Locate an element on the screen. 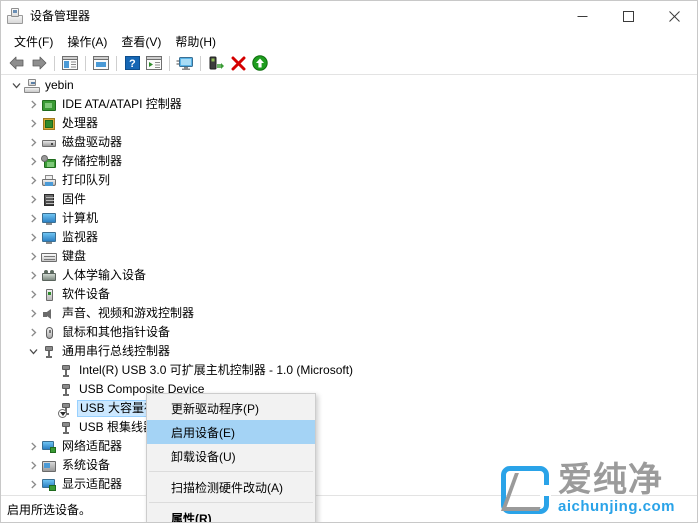  ctx-properties: 属性(R) is located at coordinates (231, 514).